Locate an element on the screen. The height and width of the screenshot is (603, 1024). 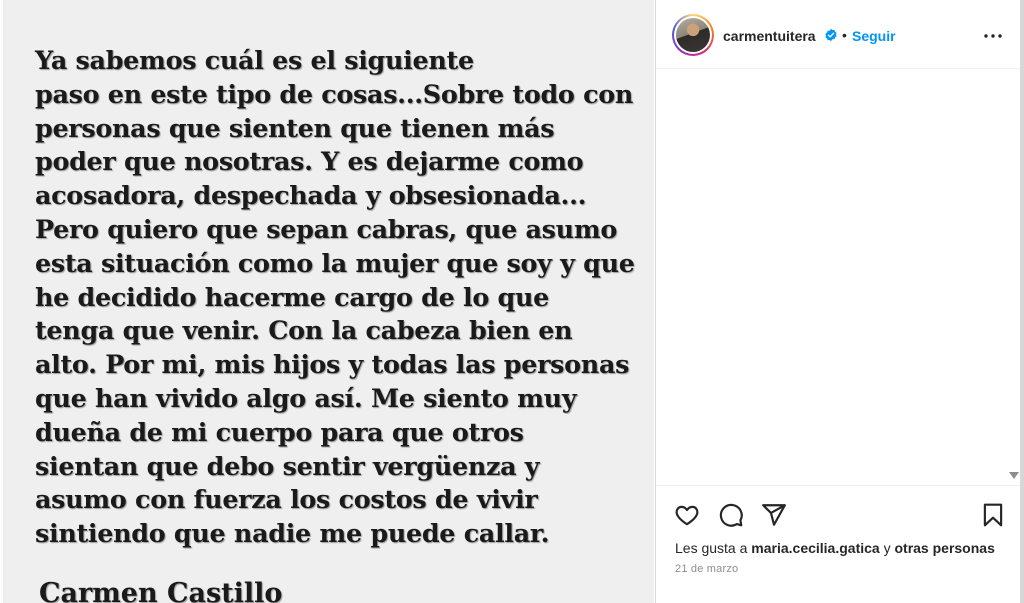
comment-icon is located at coordinates (731, 515).